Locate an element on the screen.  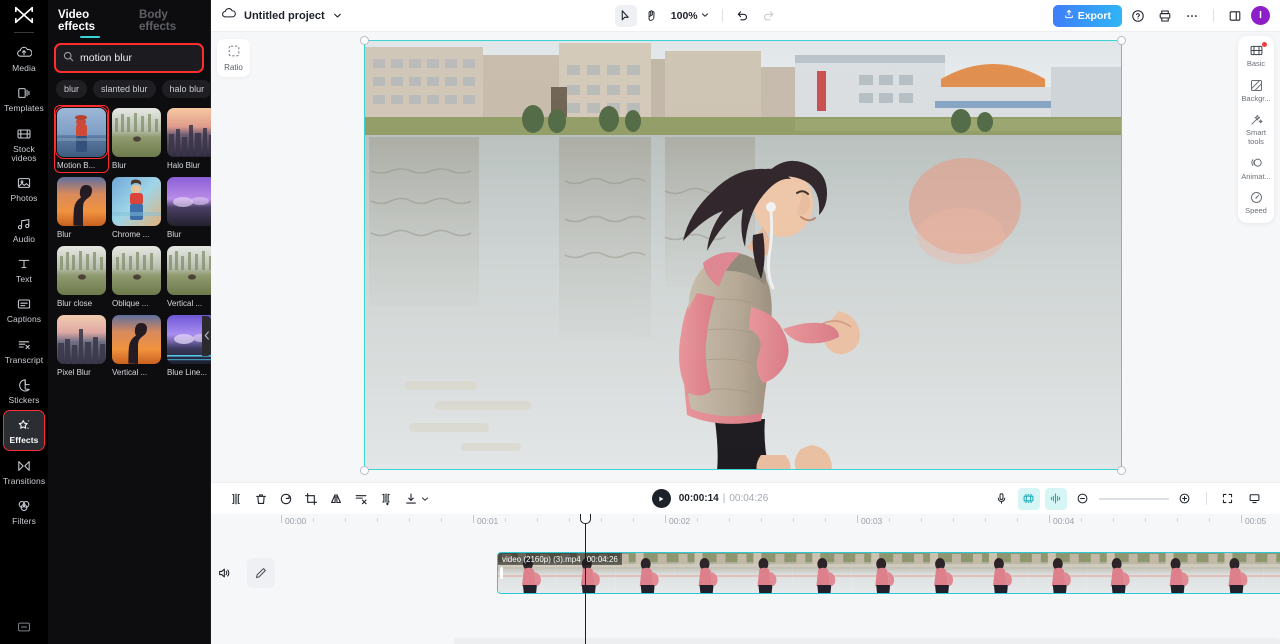
play-button is located at coordinates (661, 498).